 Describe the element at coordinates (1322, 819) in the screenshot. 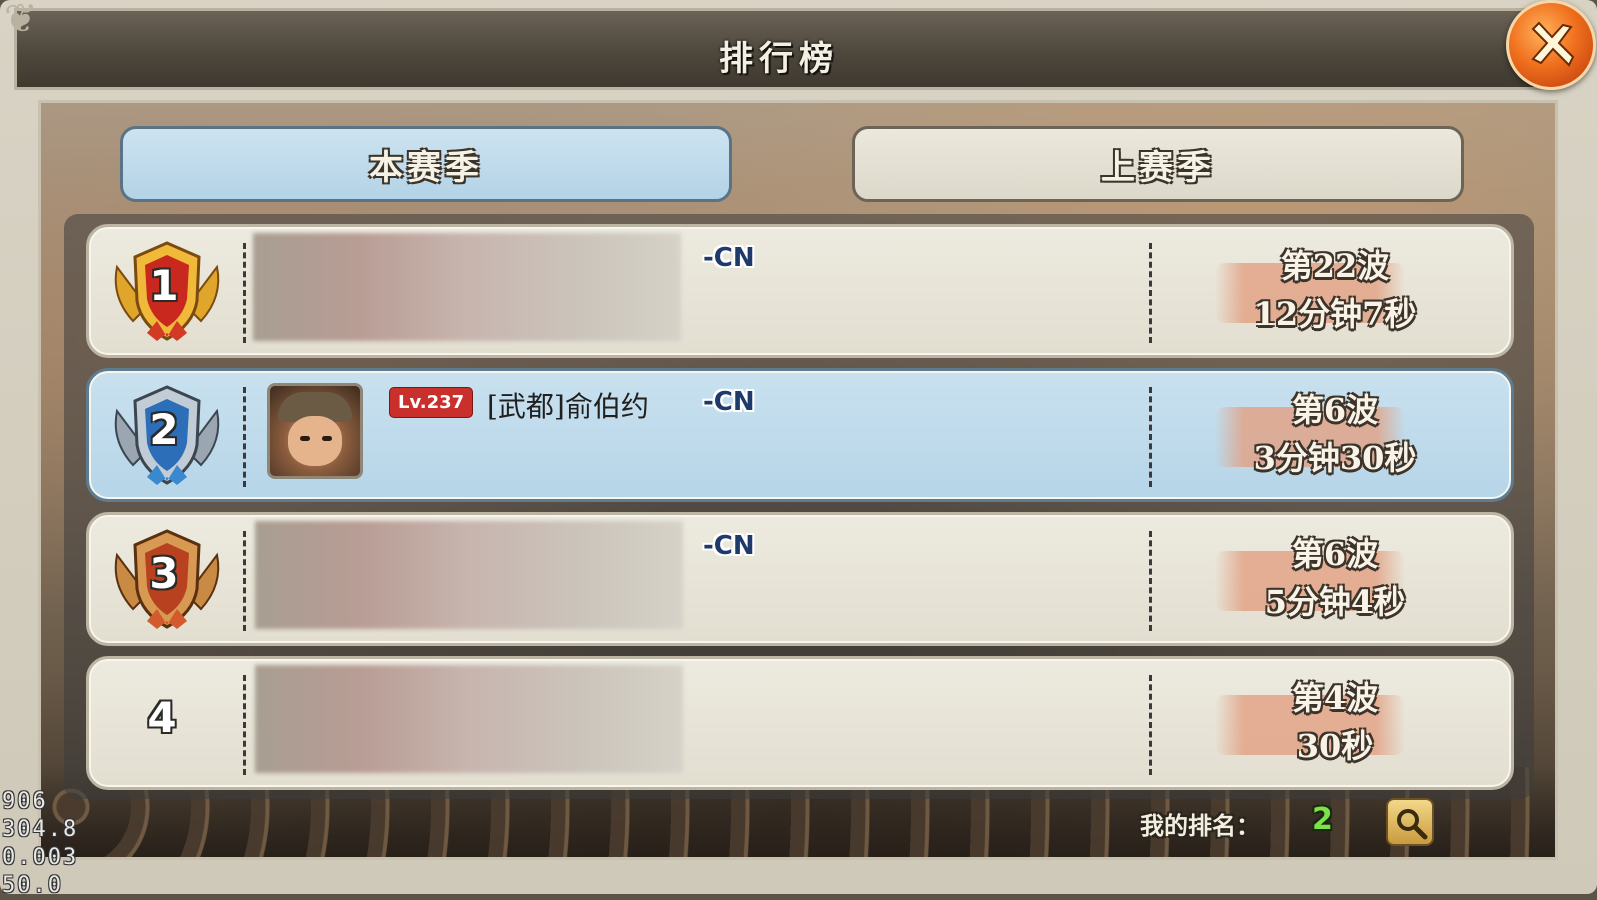

I see `my-rank-value: 2` at that location.